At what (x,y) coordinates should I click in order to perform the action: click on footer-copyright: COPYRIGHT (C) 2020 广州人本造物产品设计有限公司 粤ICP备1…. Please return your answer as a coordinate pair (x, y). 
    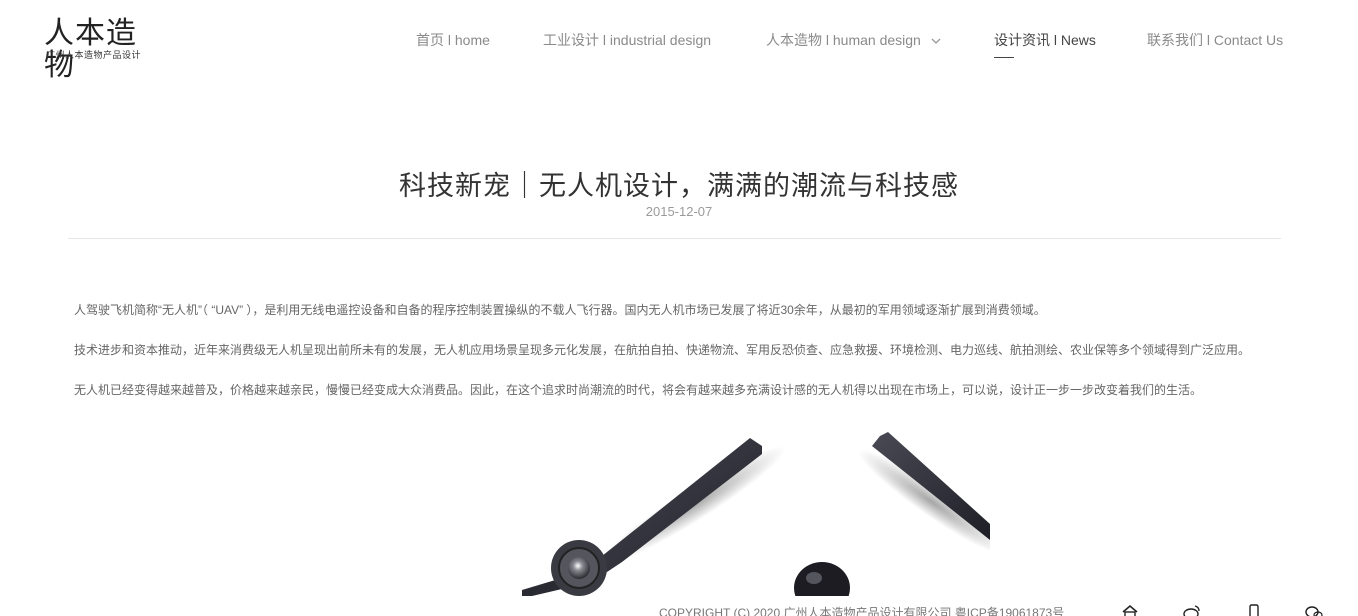
    Looking at the image, I should click on (862, 611).